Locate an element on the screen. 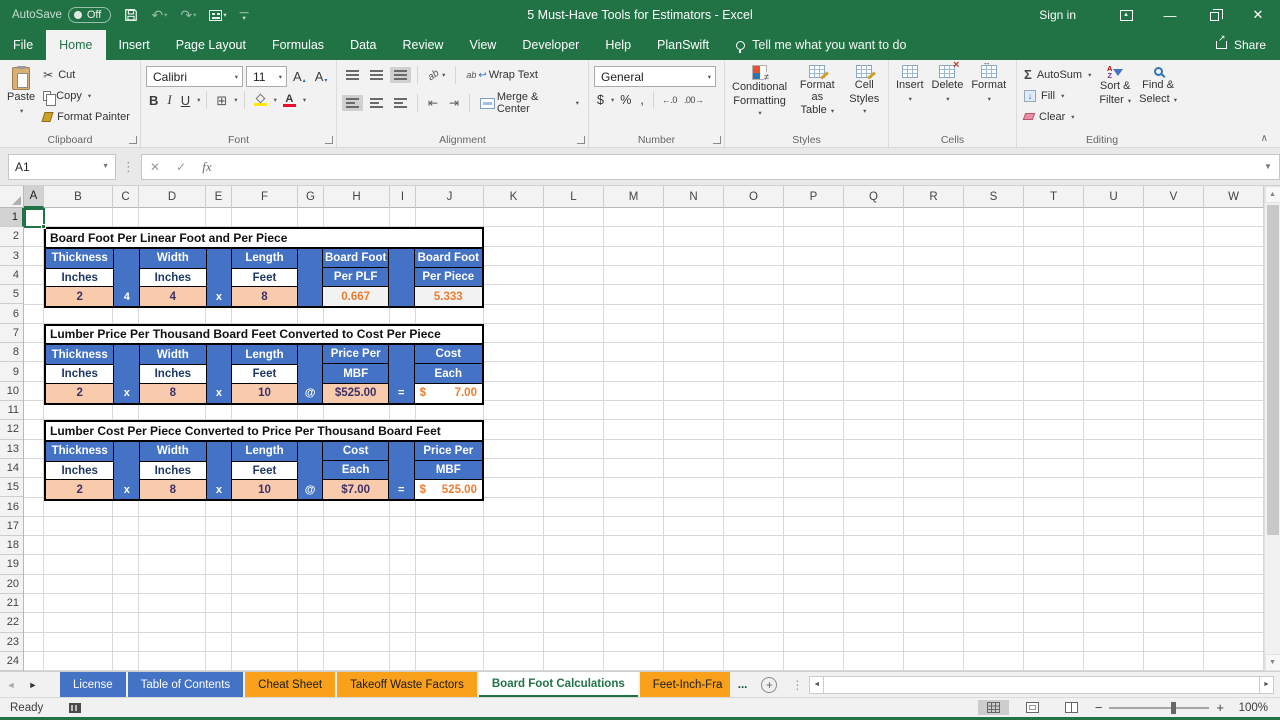 The height and width of the screenshot is (720, 1280). cell-F4: Feet is located at coordinates (264, 277).